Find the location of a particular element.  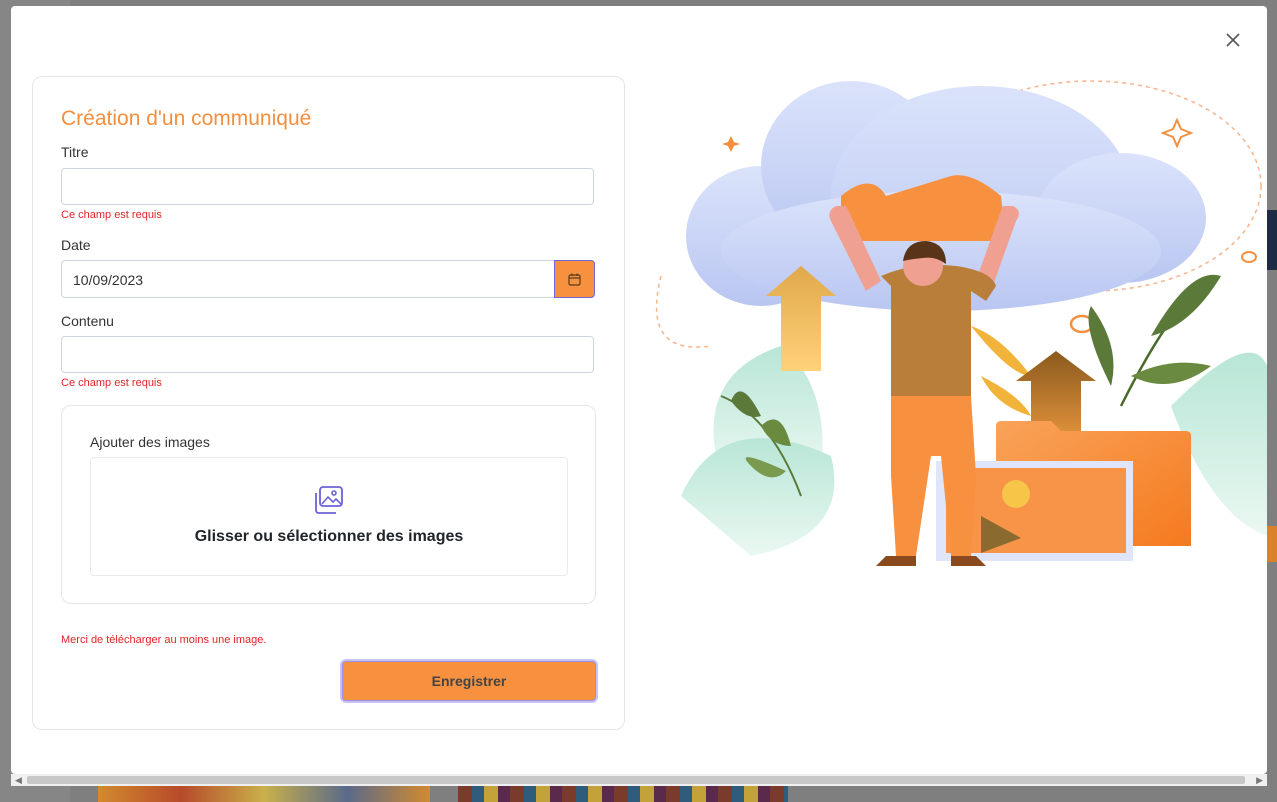

titre-error: Ce champ est requis is located at coordinates (111, 215).